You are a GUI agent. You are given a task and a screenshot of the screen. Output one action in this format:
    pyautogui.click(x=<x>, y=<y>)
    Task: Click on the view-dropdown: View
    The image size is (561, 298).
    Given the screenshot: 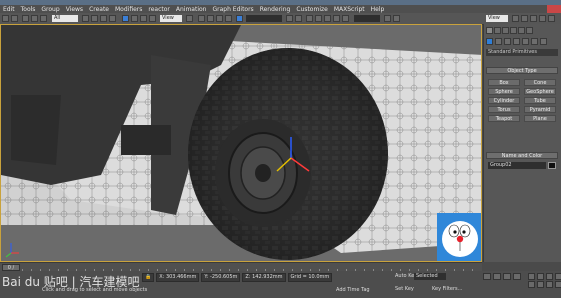 What is the action you would take?
    pyautogui.click(x=497, y=18)
    